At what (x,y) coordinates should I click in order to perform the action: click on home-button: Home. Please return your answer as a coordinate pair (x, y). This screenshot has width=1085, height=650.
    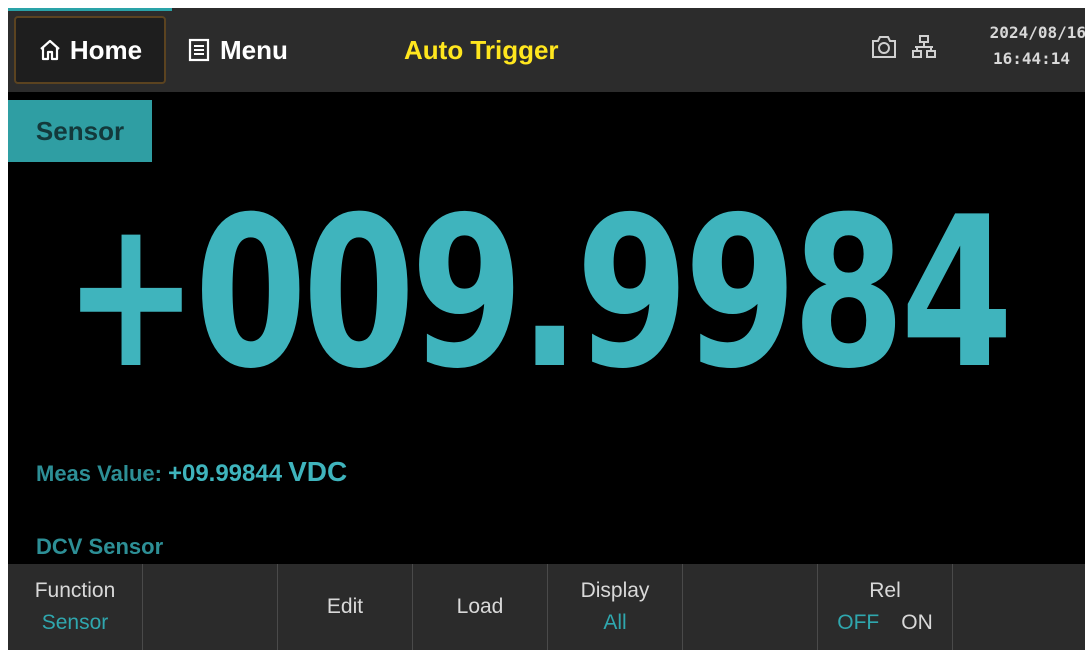
    Looking at the image, I should click on (90, 50).